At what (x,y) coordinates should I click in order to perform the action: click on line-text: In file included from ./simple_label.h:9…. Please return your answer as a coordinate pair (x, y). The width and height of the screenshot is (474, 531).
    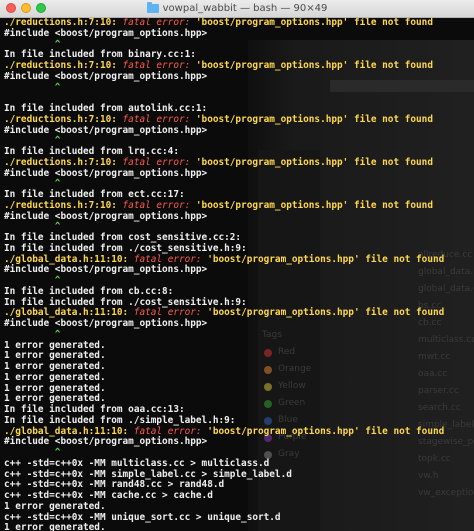
    Looking at the image, I should click on (120, 420).